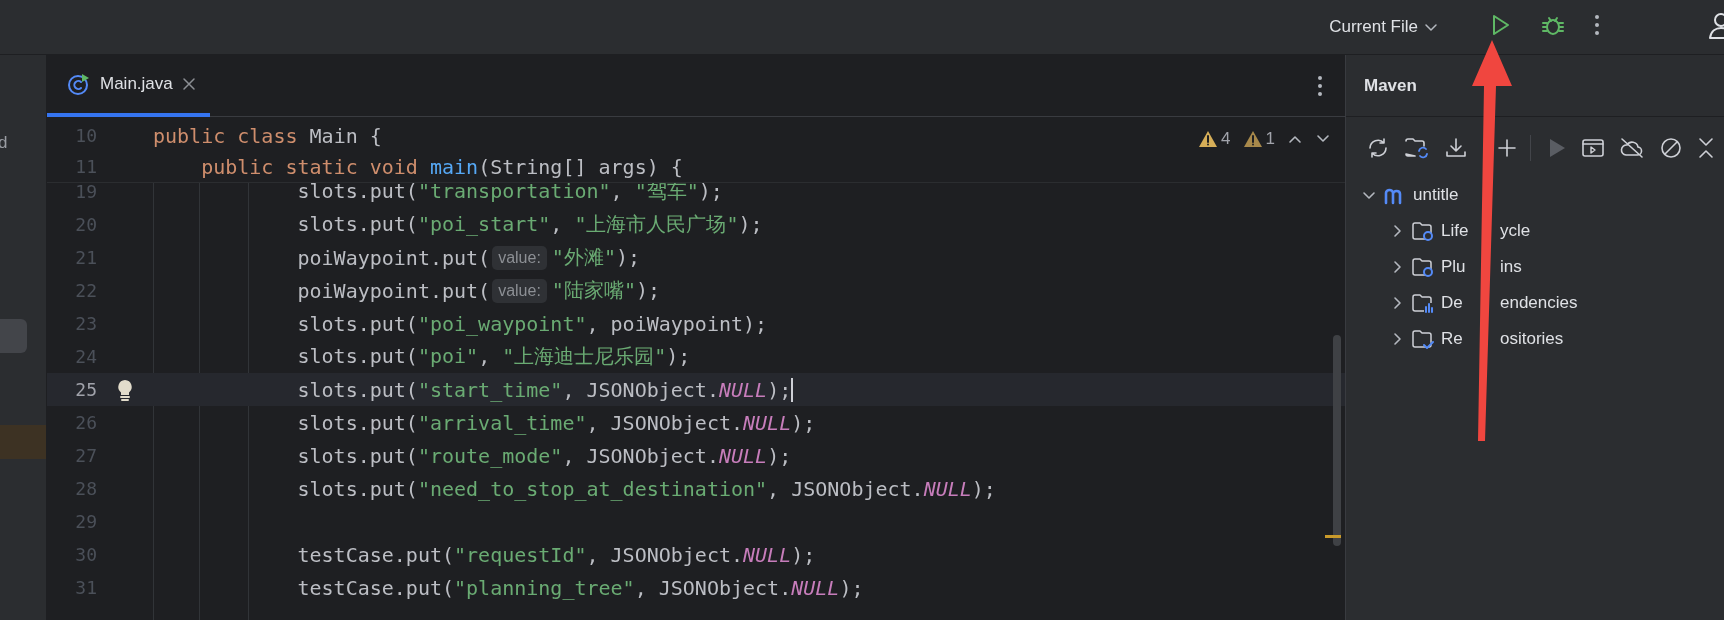  I want to click on line-number: 25, so click(85, 389).